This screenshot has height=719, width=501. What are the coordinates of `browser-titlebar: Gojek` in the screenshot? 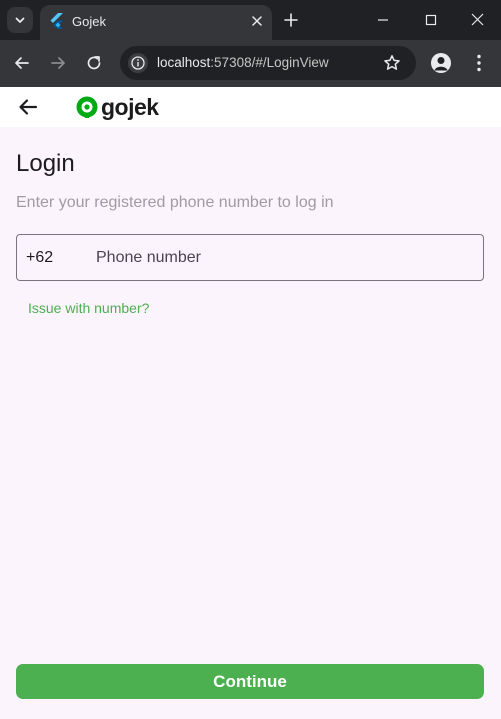 It's located at (250, 20).